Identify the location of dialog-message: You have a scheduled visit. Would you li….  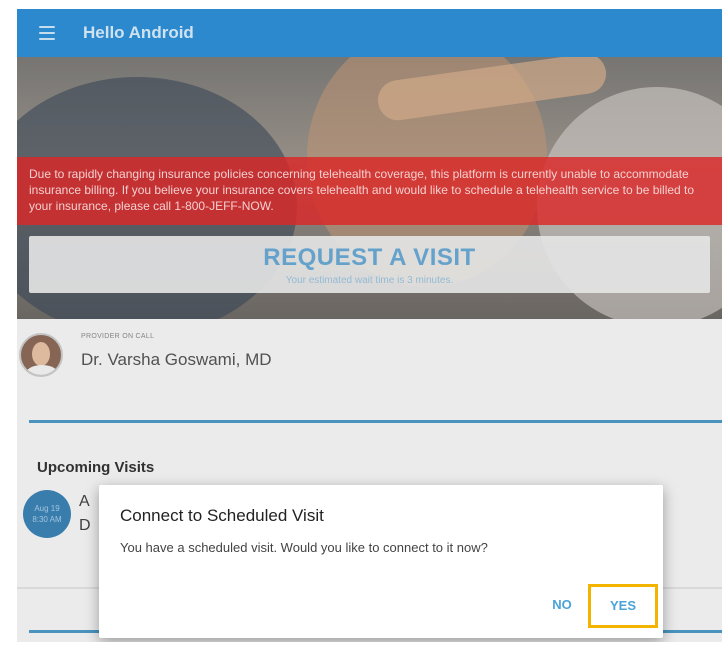
(304, 547).